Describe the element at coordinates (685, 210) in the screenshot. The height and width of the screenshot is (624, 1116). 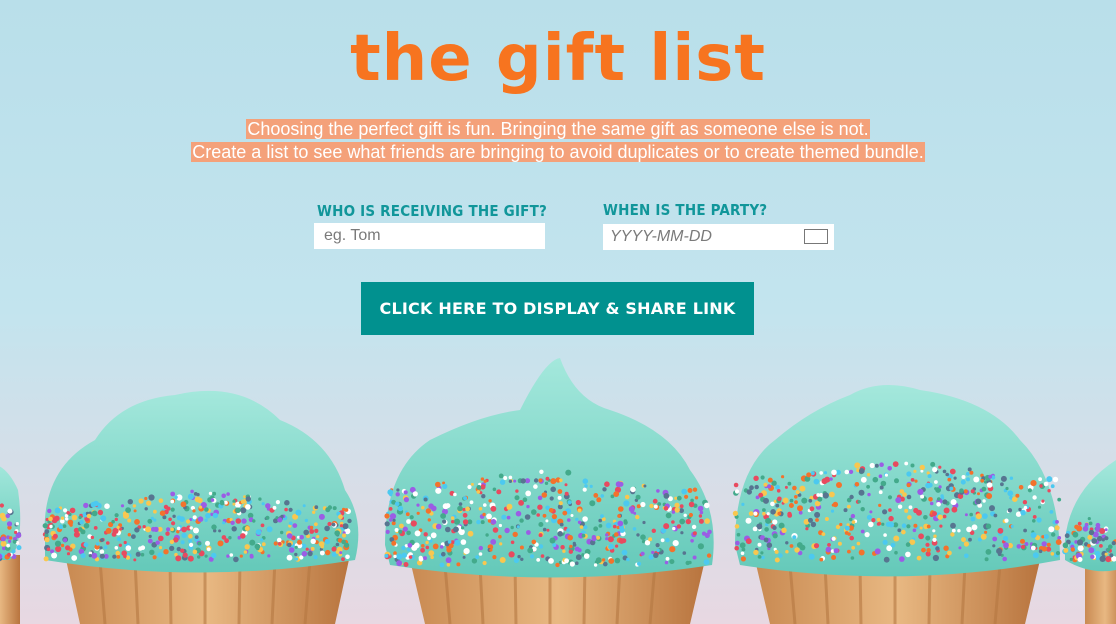
I see `party-date-label: WHEN IS THE PARTY?` at that location.